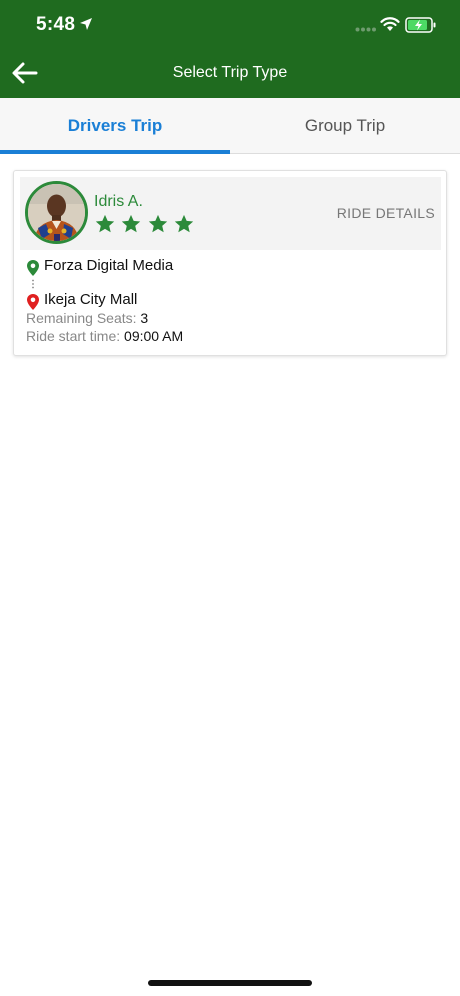 Image resolution: width=460 pixels, height=996 pixels. I want to click on map-pin-green-icon, so click(33, 268).